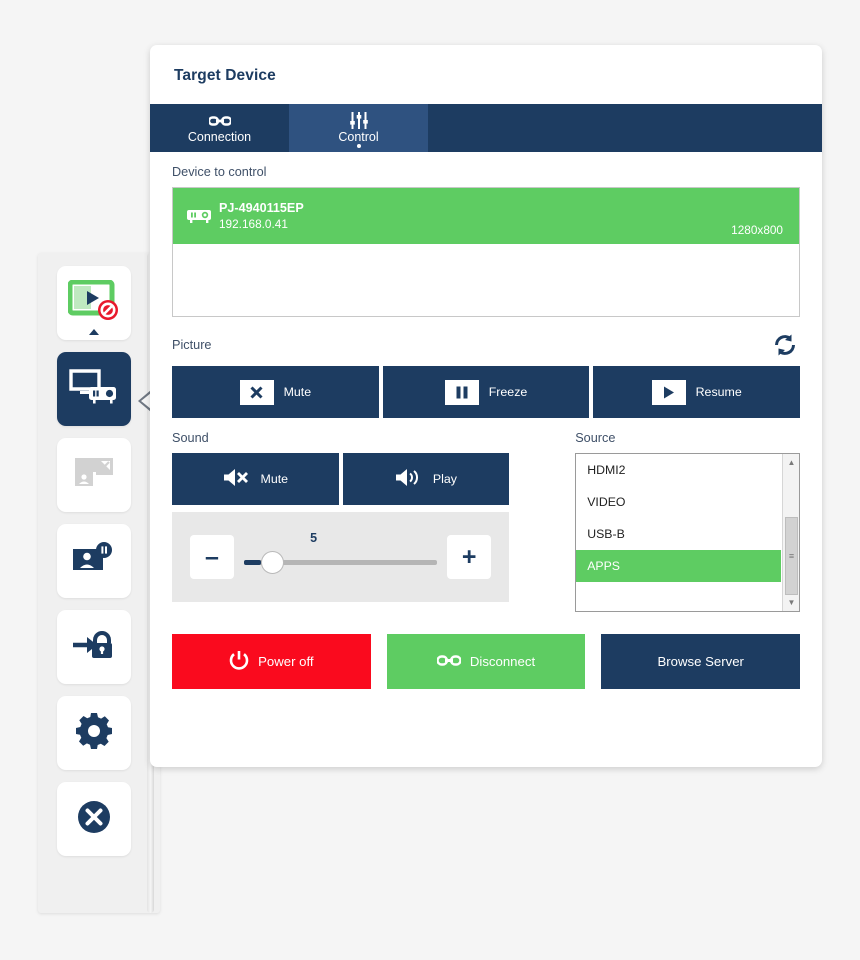 The width and height of the screenshot is (860, 960). Describe the element at coordinates (426, 479) in the screenshot. I see `sound-play-button: Play` at that location.